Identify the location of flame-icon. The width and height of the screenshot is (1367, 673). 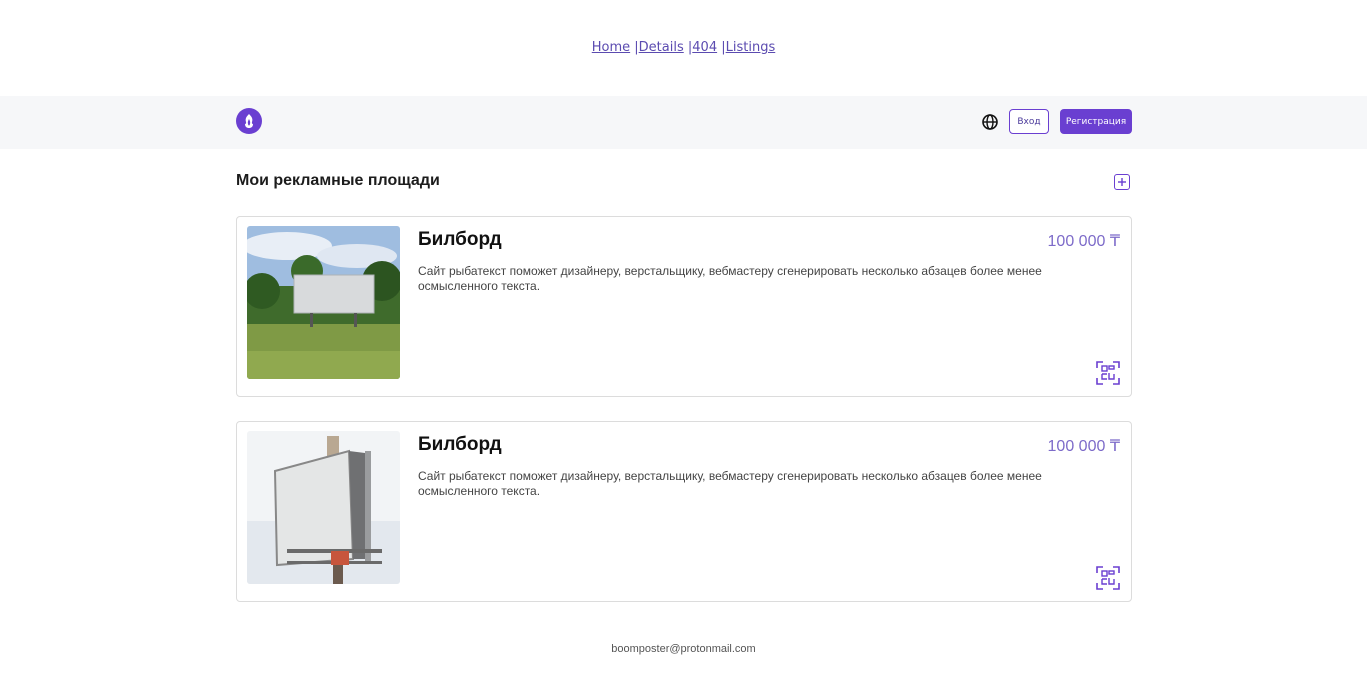
(249, 121).